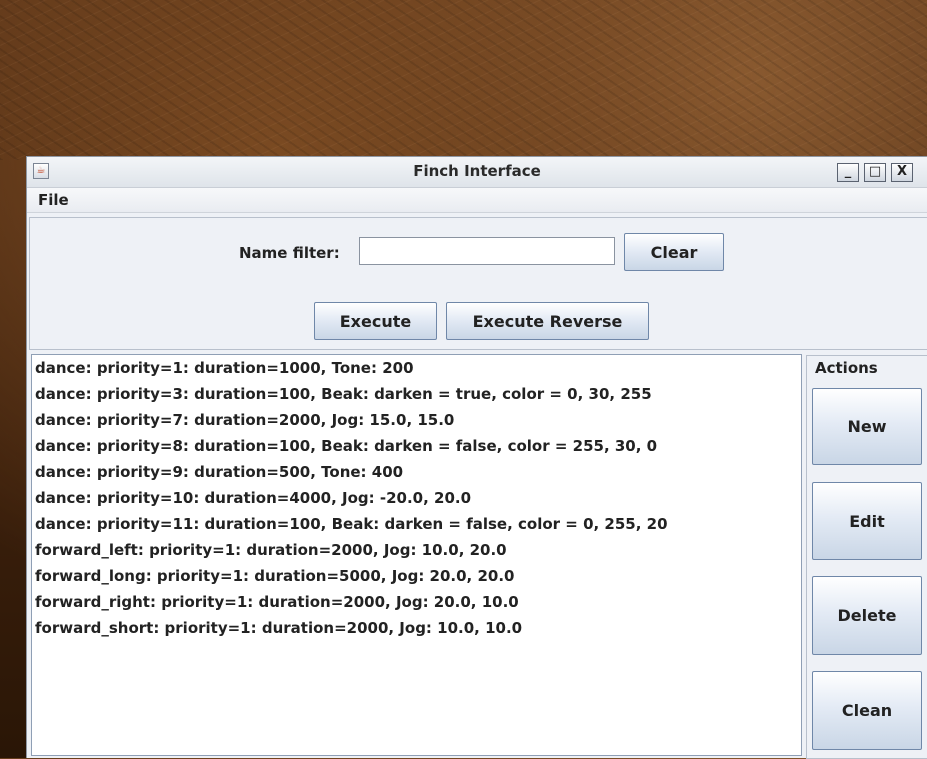  What do you see at coordinates (416, 394) in the screenshot?
I see `list-item: dance: priority=3: duration=100, Beak` at bounding box center [416, 394].